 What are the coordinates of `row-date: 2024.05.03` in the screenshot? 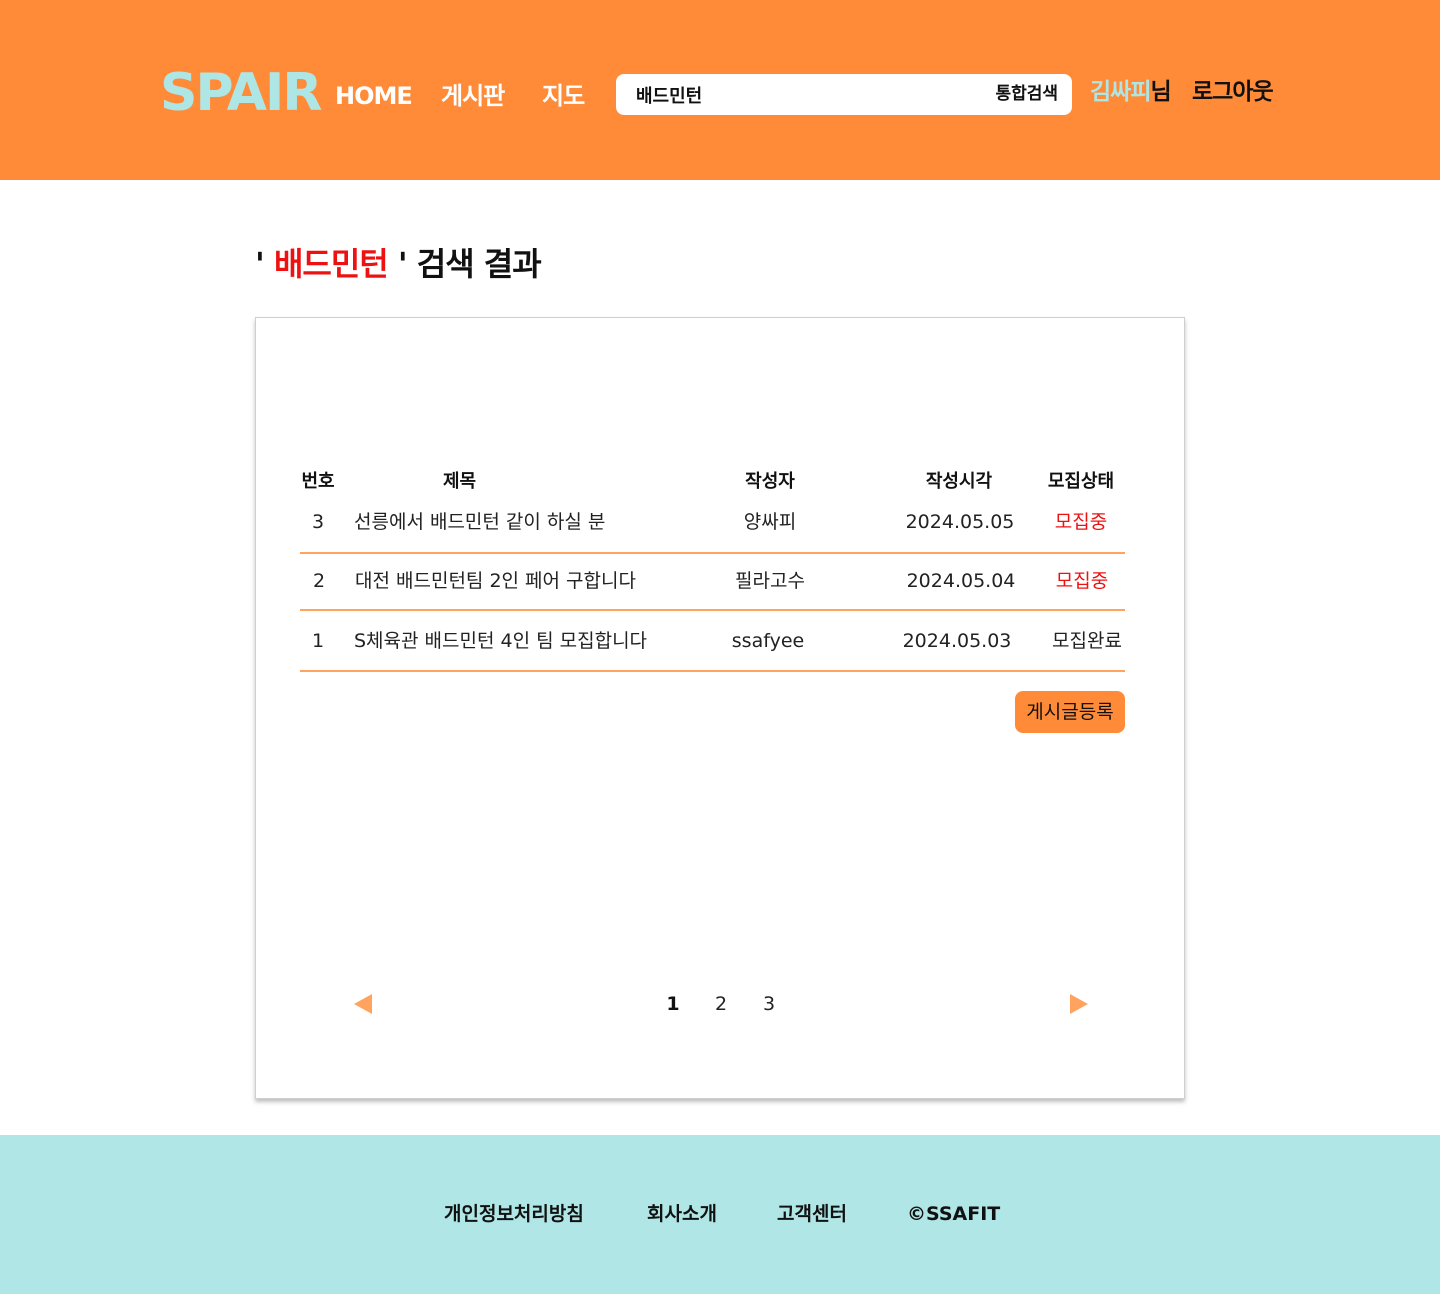 It's located at (957, 641).